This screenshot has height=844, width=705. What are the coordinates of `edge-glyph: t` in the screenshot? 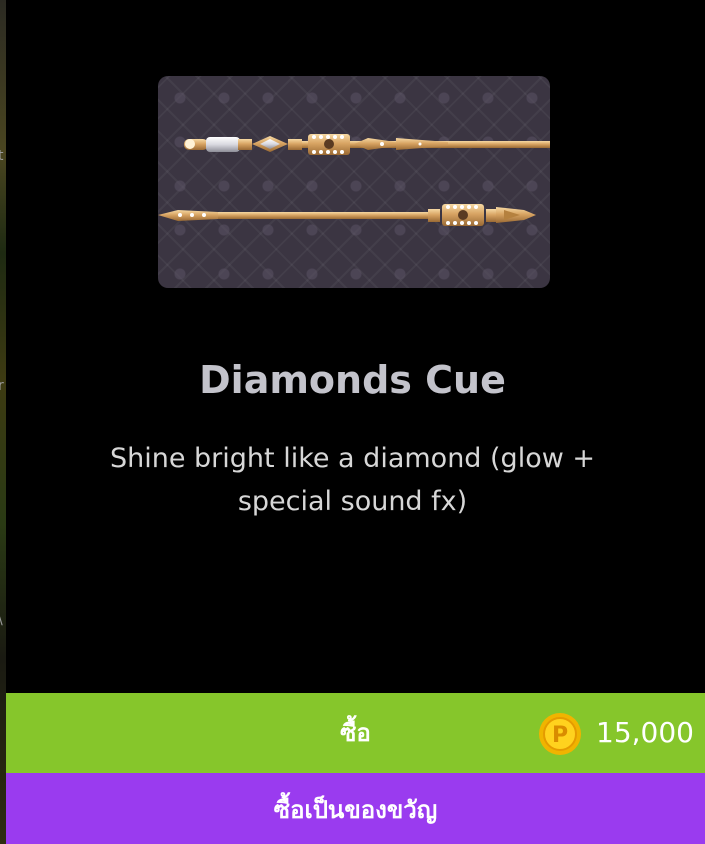 It's located at (2, 156).